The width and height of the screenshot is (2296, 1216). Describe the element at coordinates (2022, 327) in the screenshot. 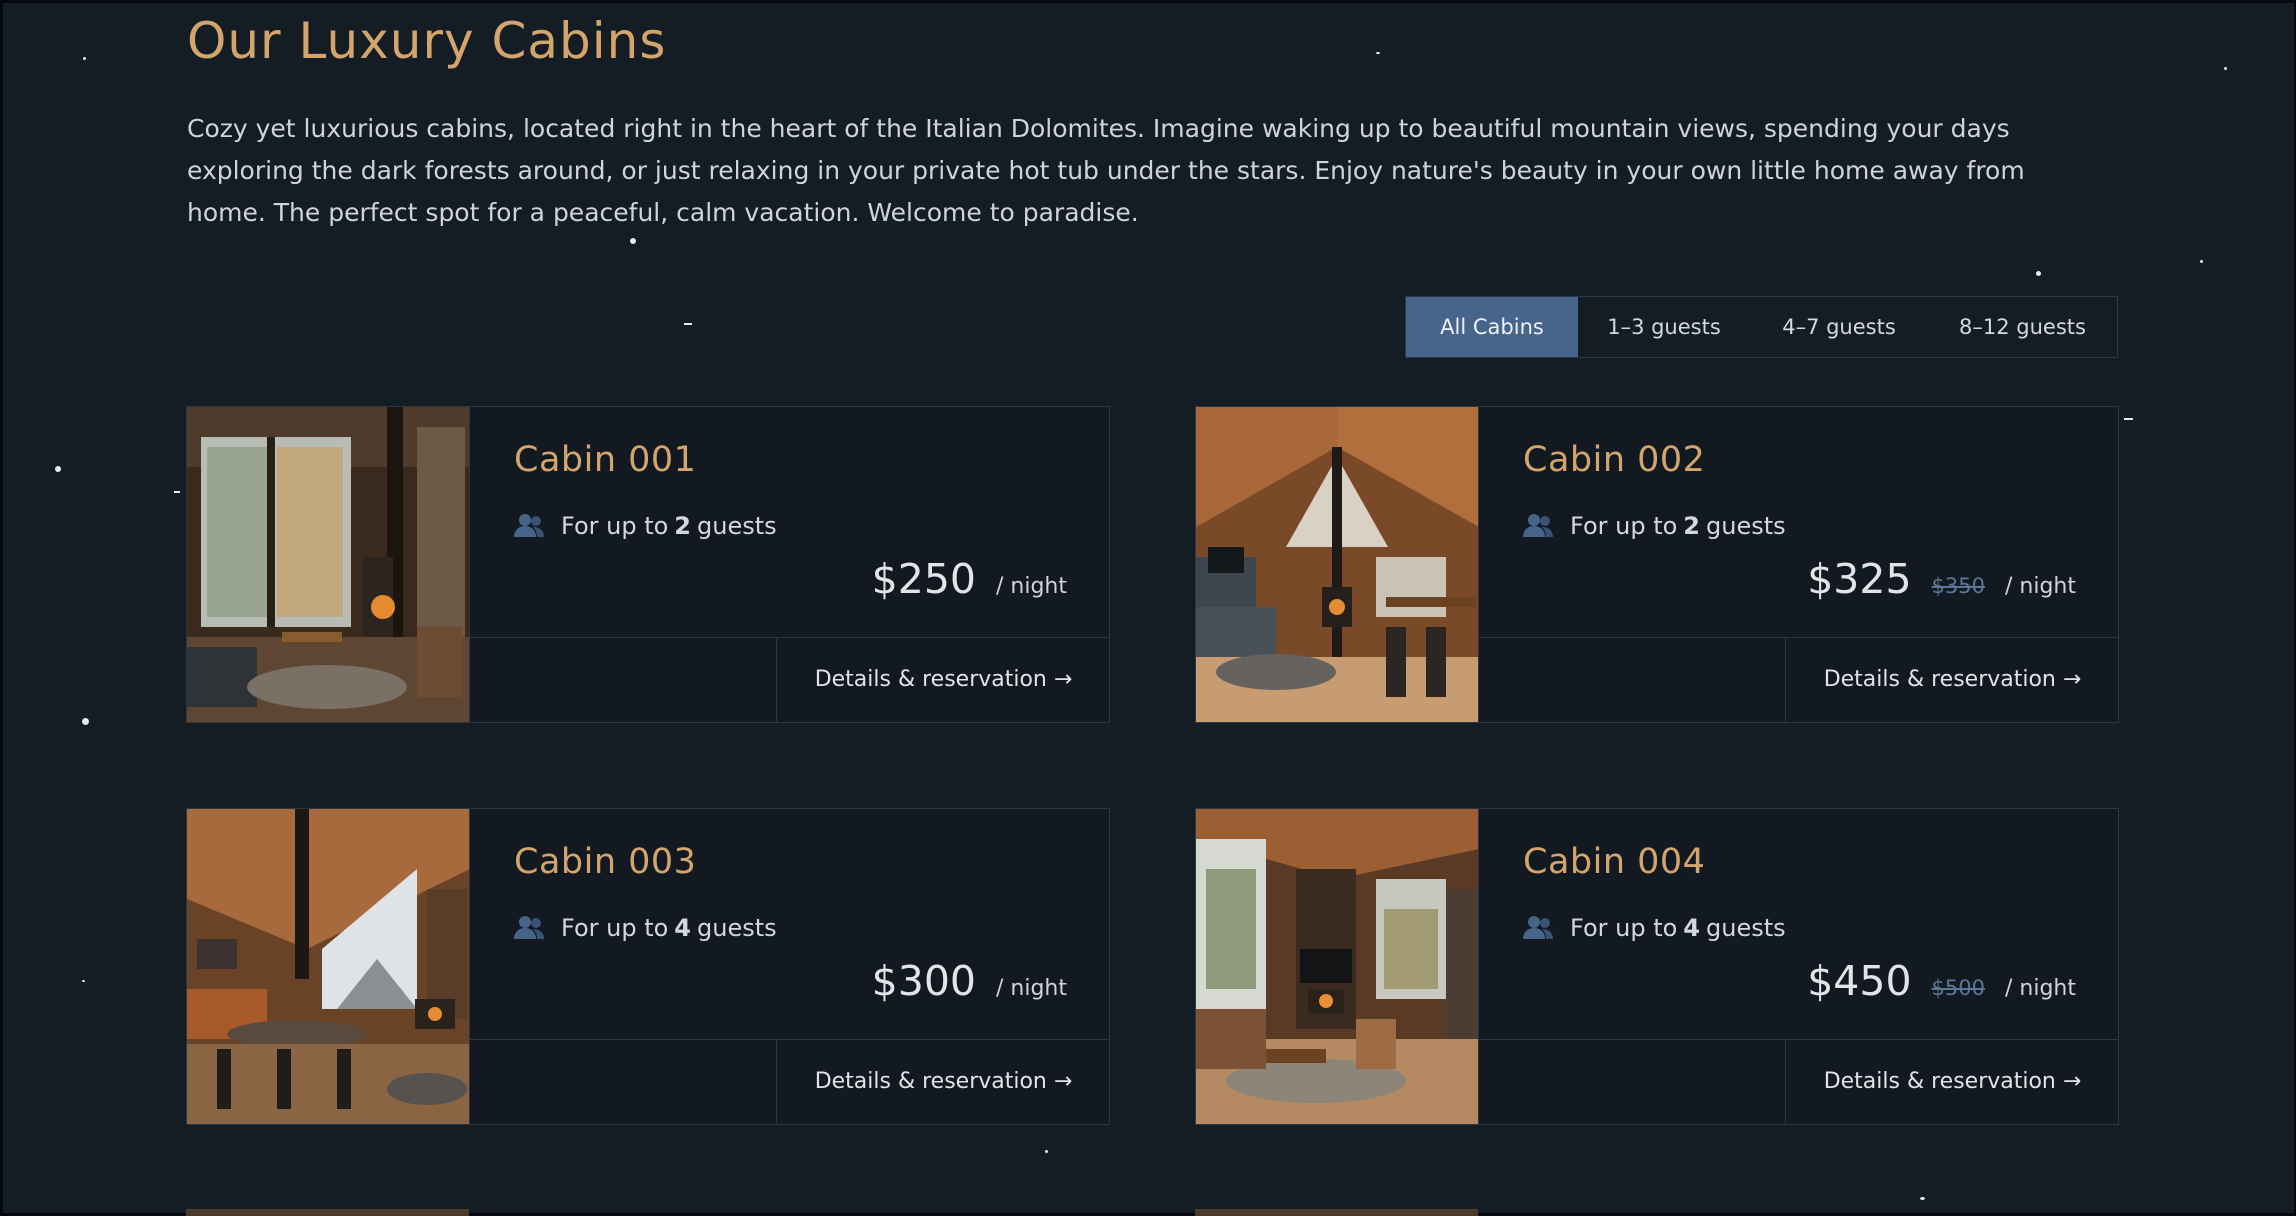

I see `filter-8-12-guests: 8–12 guests` at that location.